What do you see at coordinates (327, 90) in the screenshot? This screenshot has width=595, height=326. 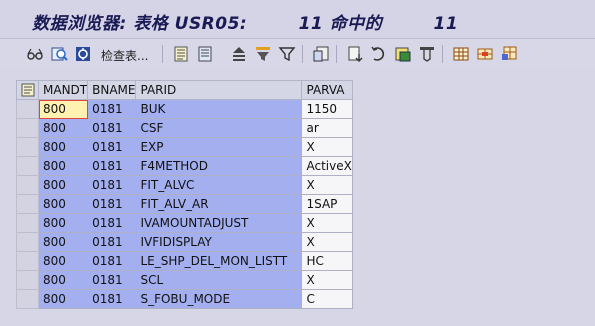 I see `column-header-parva: PARVA` at bounding box center [327, 90].